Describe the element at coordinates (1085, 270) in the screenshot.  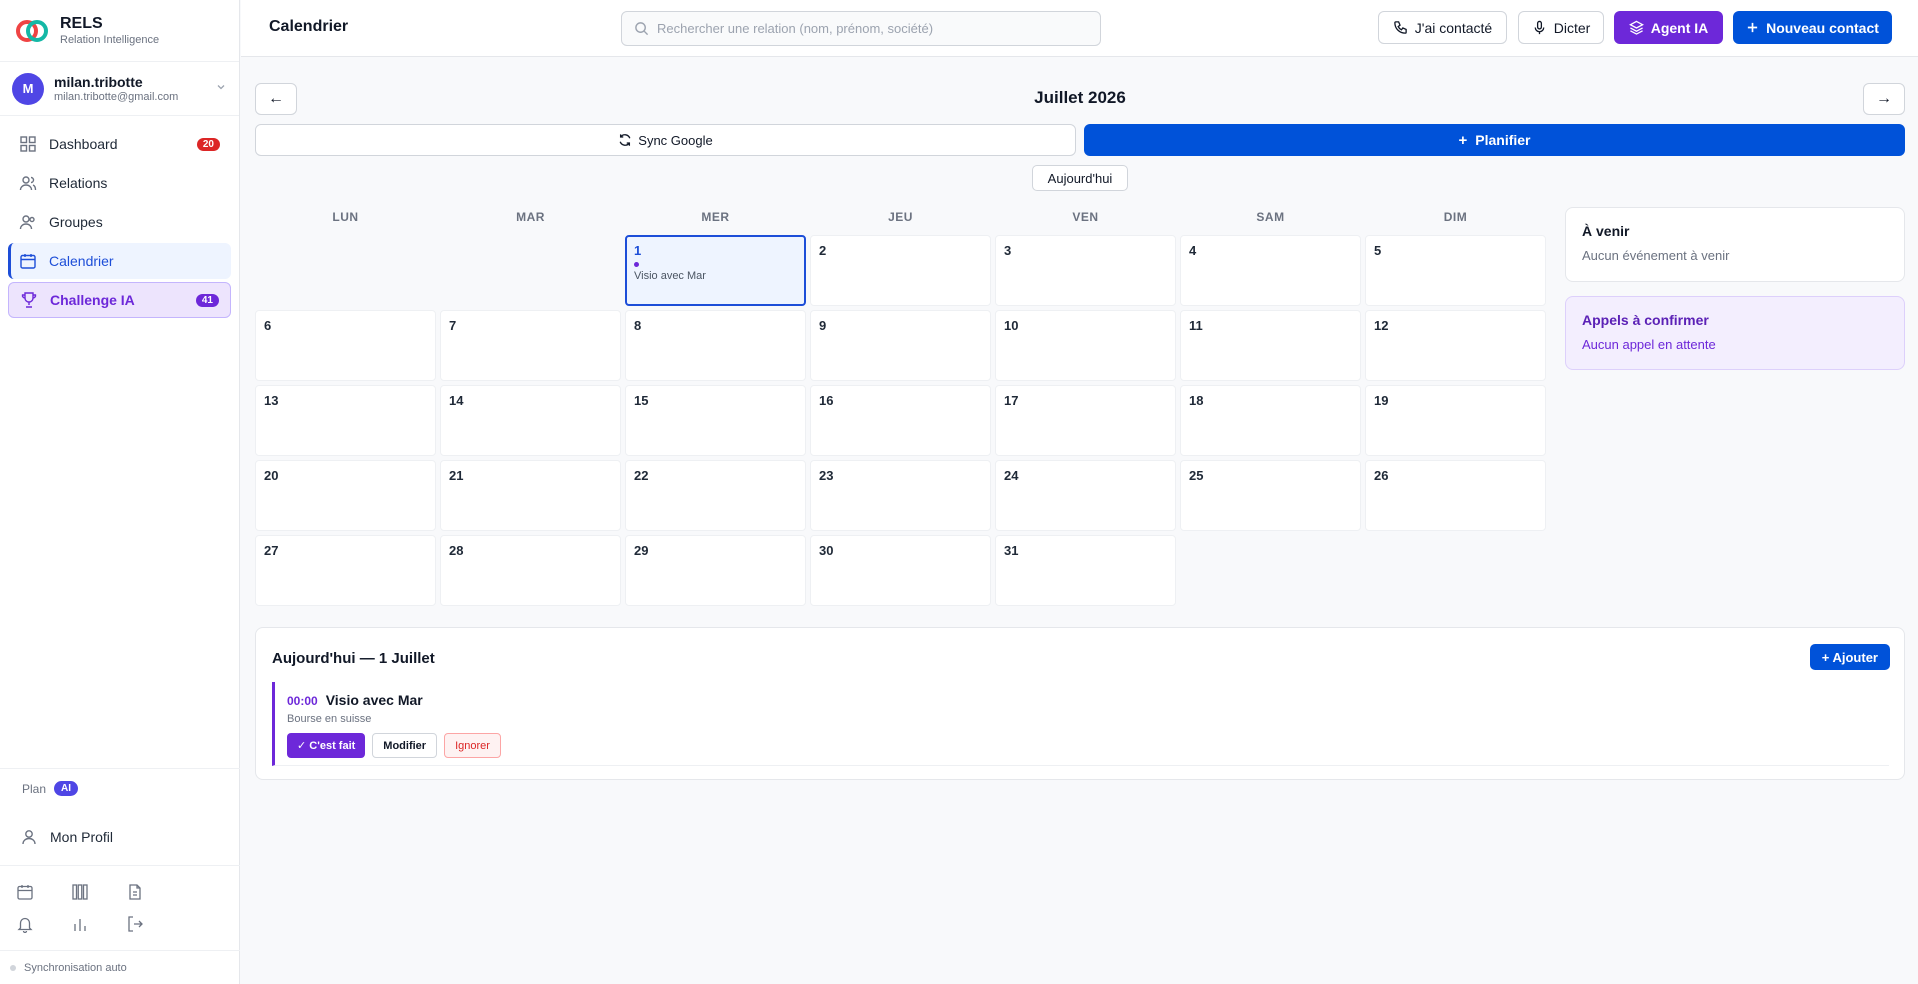
I see `day-cell: 3` at that location.